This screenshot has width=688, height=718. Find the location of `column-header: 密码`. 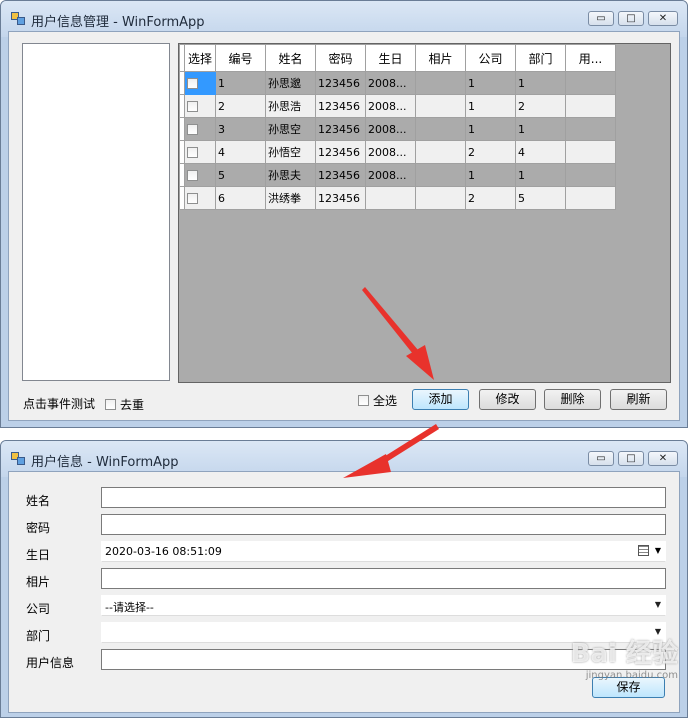

column-header: 密码 is located at coordinates (340, 58).